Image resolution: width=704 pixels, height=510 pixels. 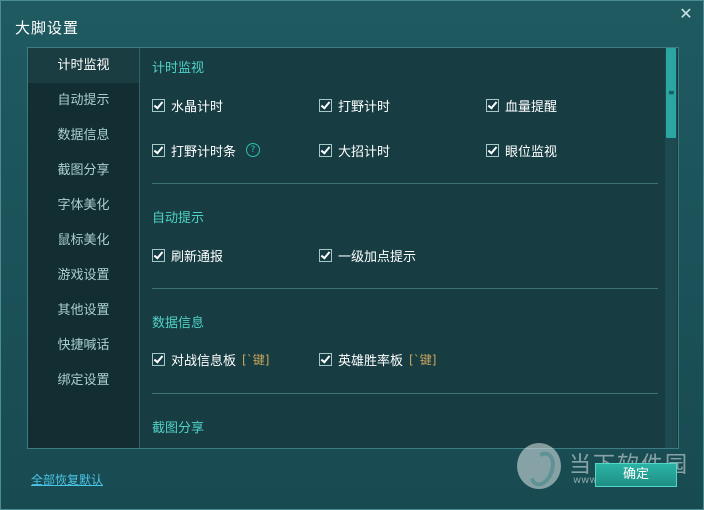 I want to click on sidebar-item-other: 其他设置, so click(x=83, y=310).